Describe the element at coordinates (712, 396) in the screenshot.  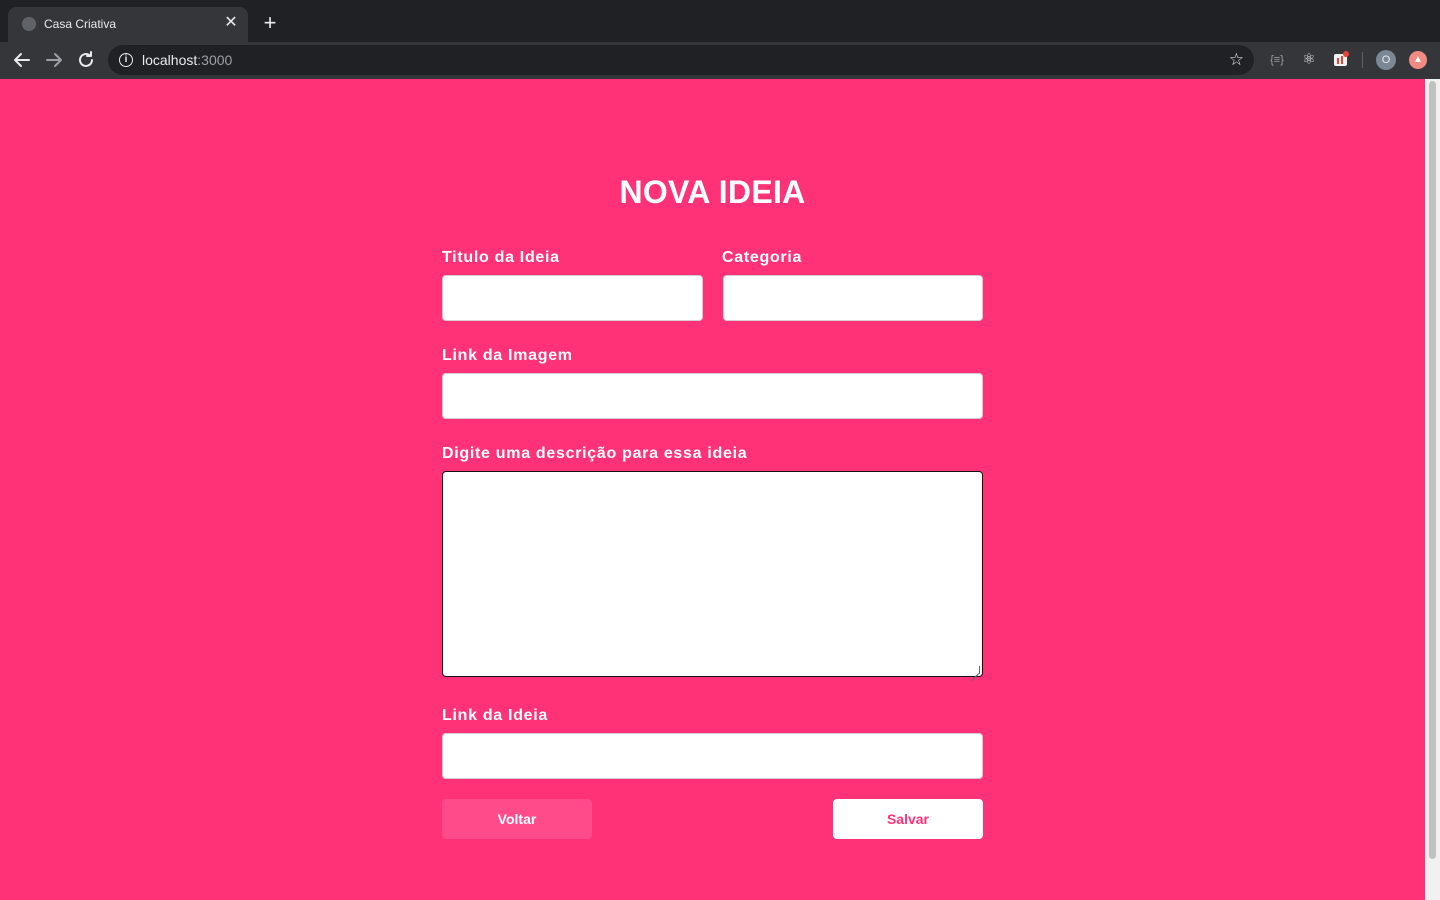
I see `image-link-input` at that location.